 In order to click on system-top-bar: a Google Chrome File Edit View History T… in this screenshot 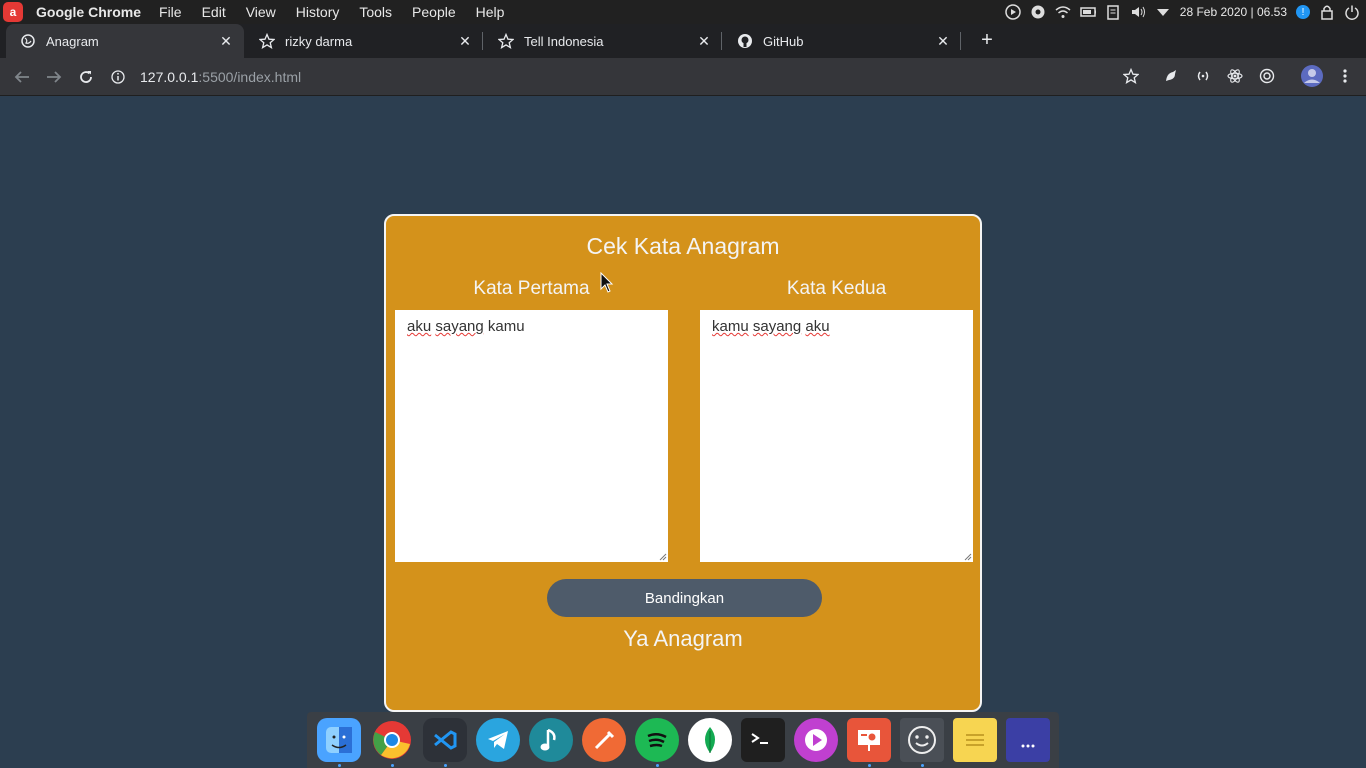, I will do `click(683, 12)`.